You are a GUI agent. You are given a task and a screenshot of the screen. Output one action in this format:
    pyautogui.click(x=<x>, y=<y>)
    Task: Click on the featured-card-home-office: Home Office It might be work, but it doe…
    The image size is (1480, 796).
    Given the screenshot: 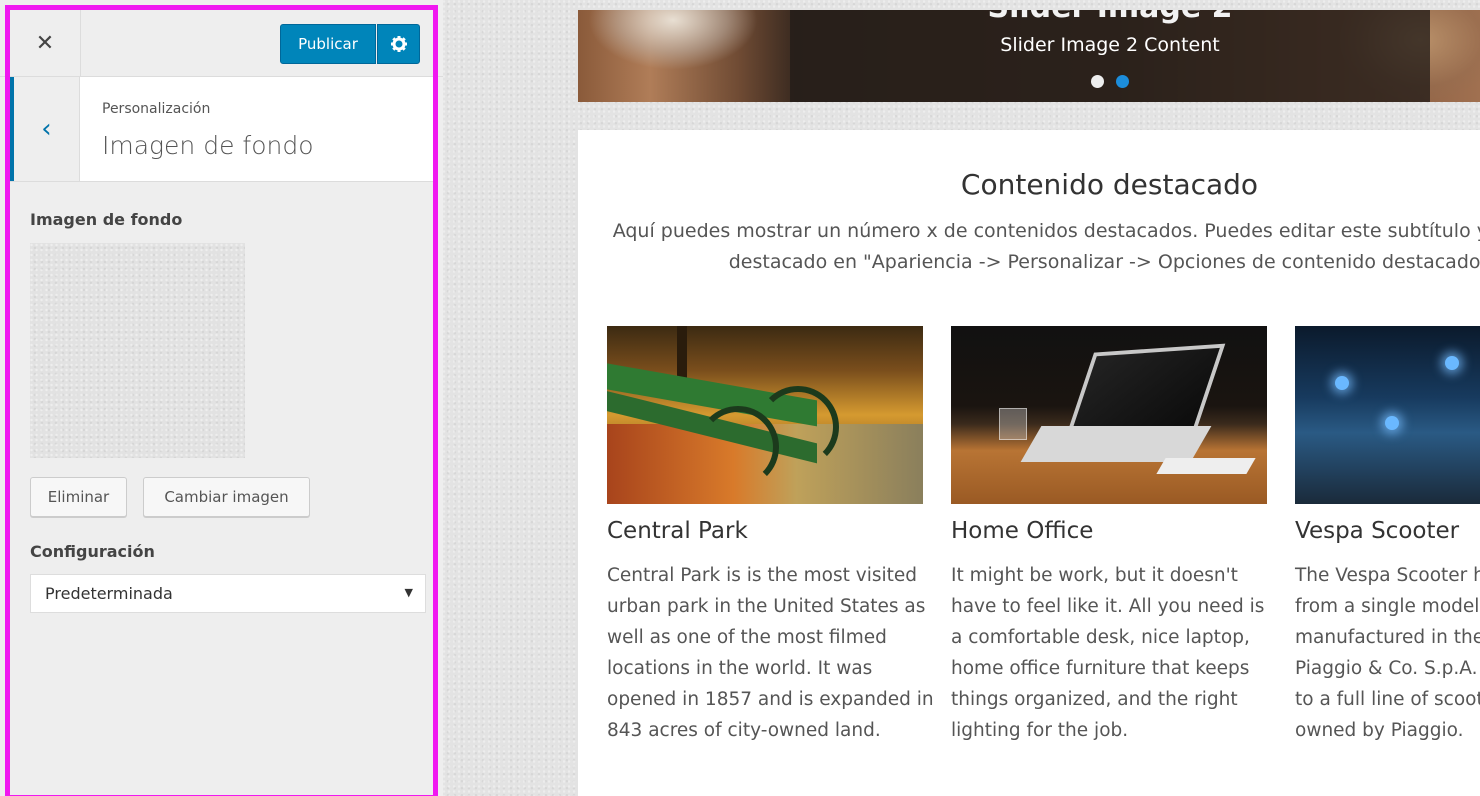 What is the action you would take?
    pyautogui.click(x=1109, y=533)
    